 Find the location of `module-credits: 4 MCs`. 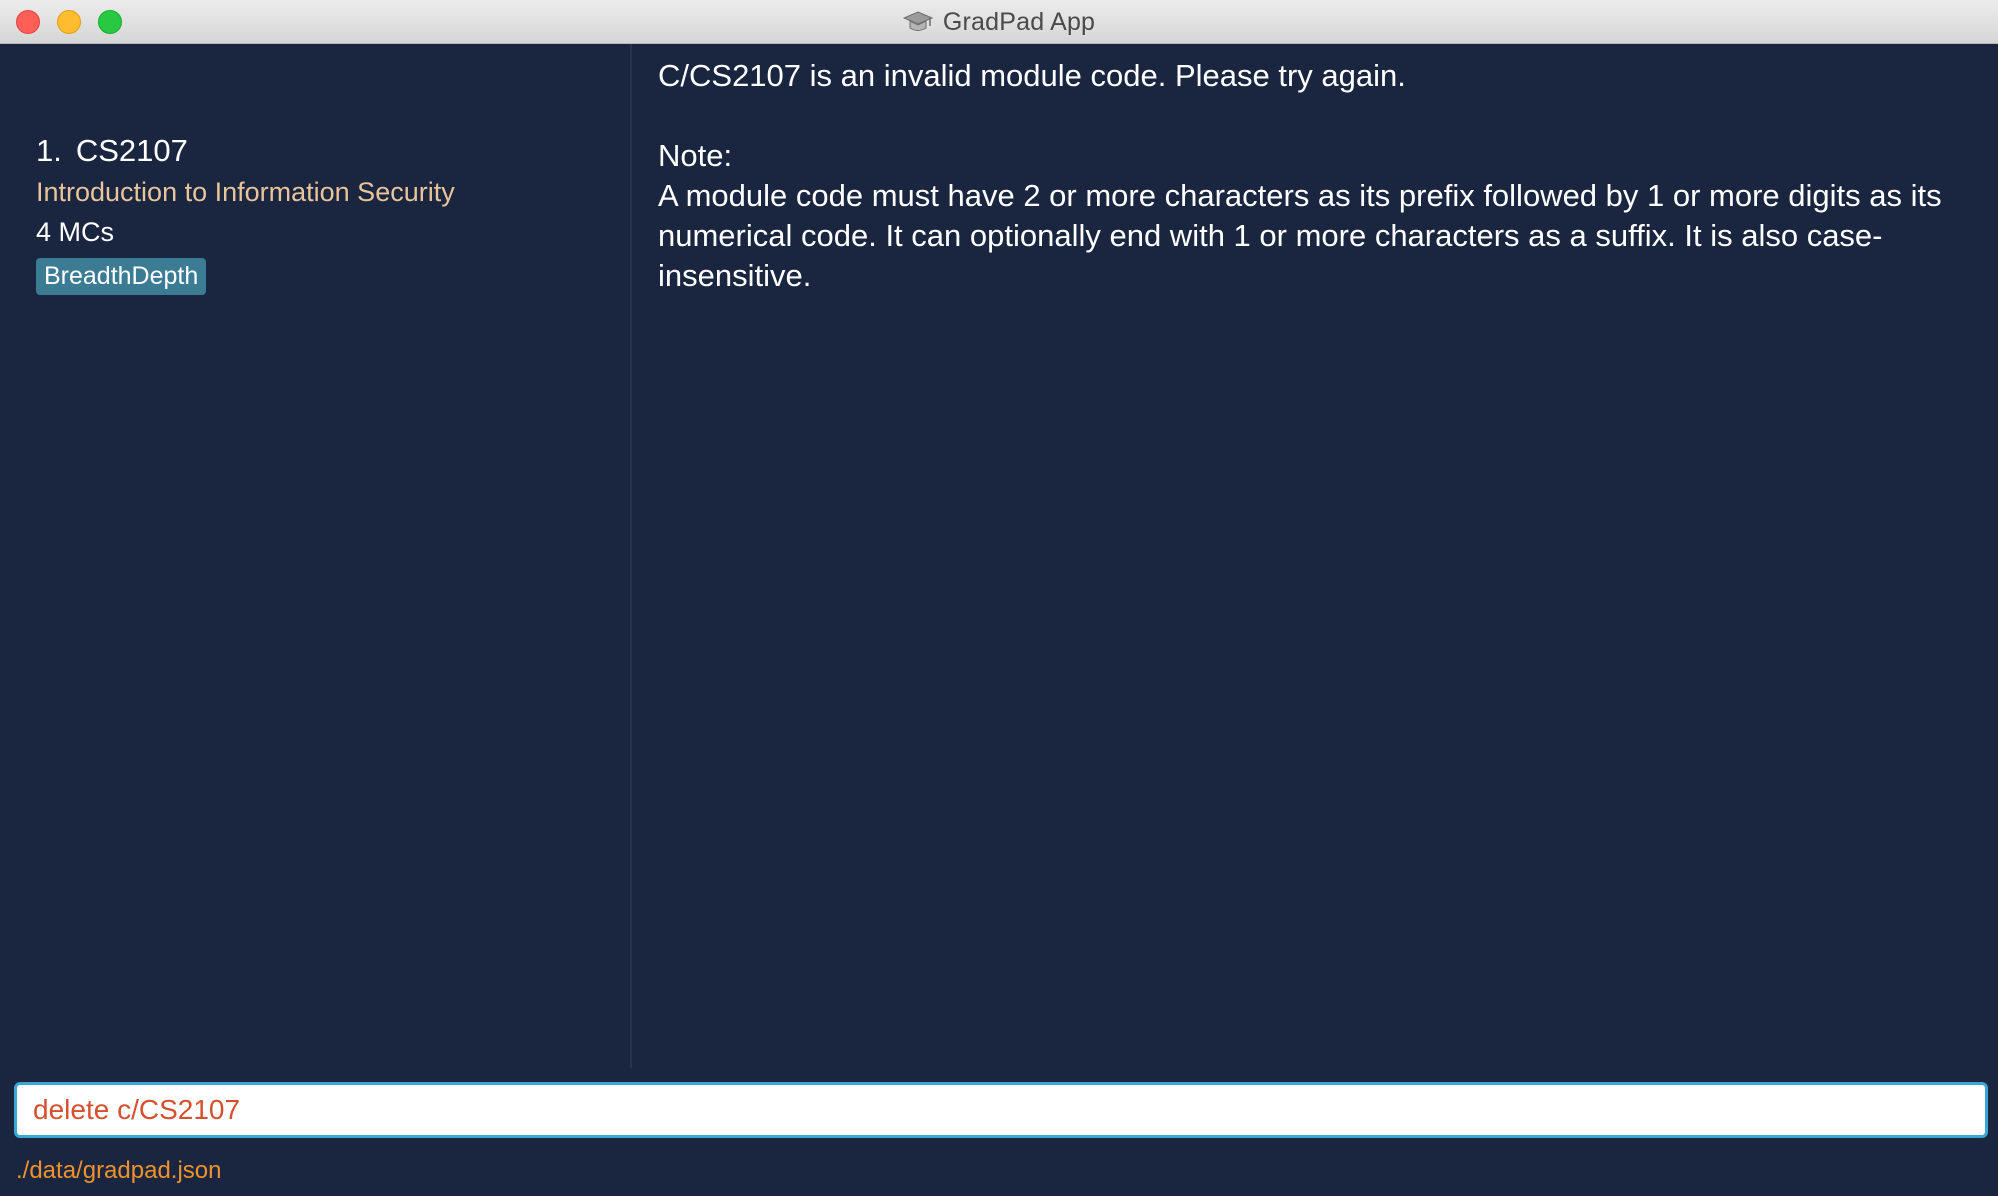

module-credits: 4 MCs is located at coordinates (75, 232).